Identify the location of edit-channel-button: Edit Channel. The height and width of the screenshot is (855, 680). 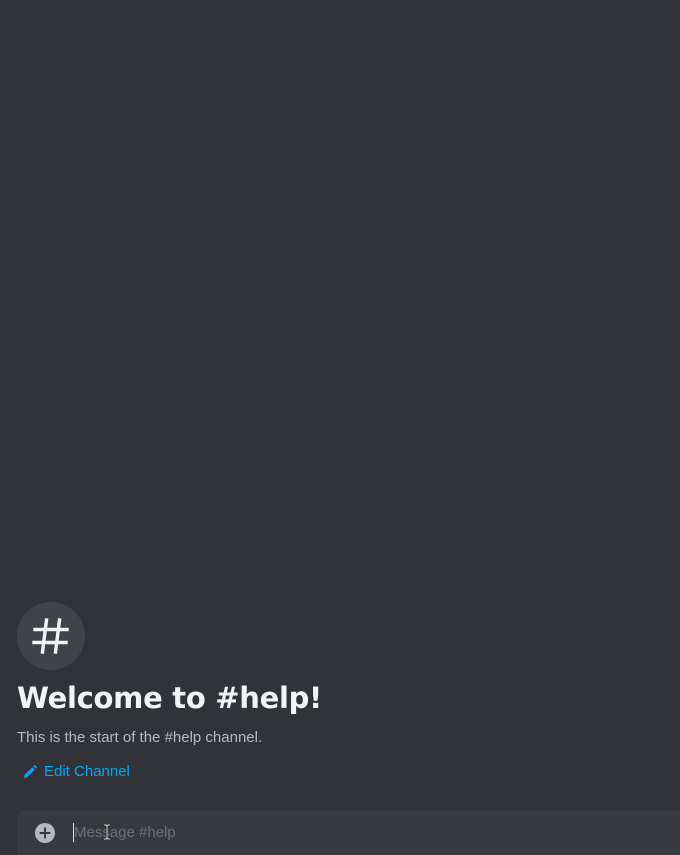
(76, 772).